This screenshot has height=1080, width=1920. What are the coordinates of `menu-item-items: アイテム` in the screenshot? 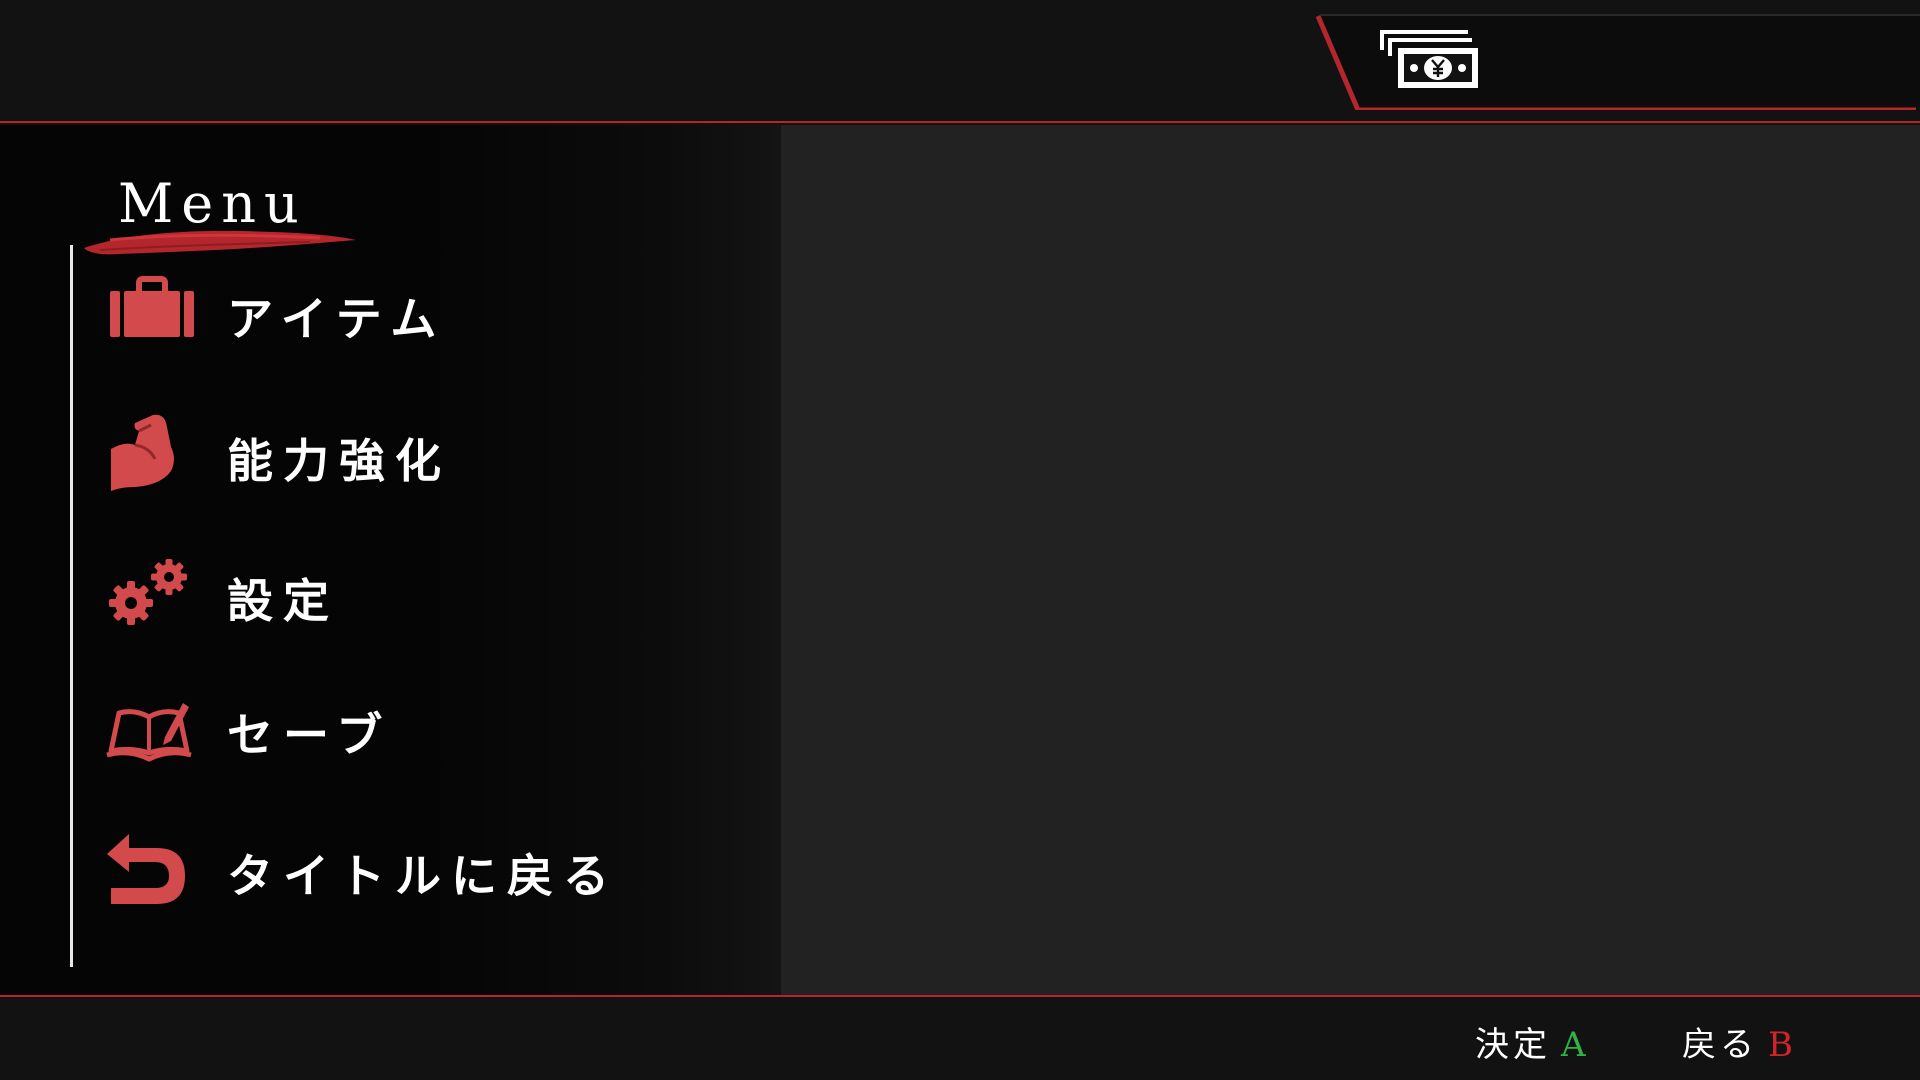 It's located at (385, 310).